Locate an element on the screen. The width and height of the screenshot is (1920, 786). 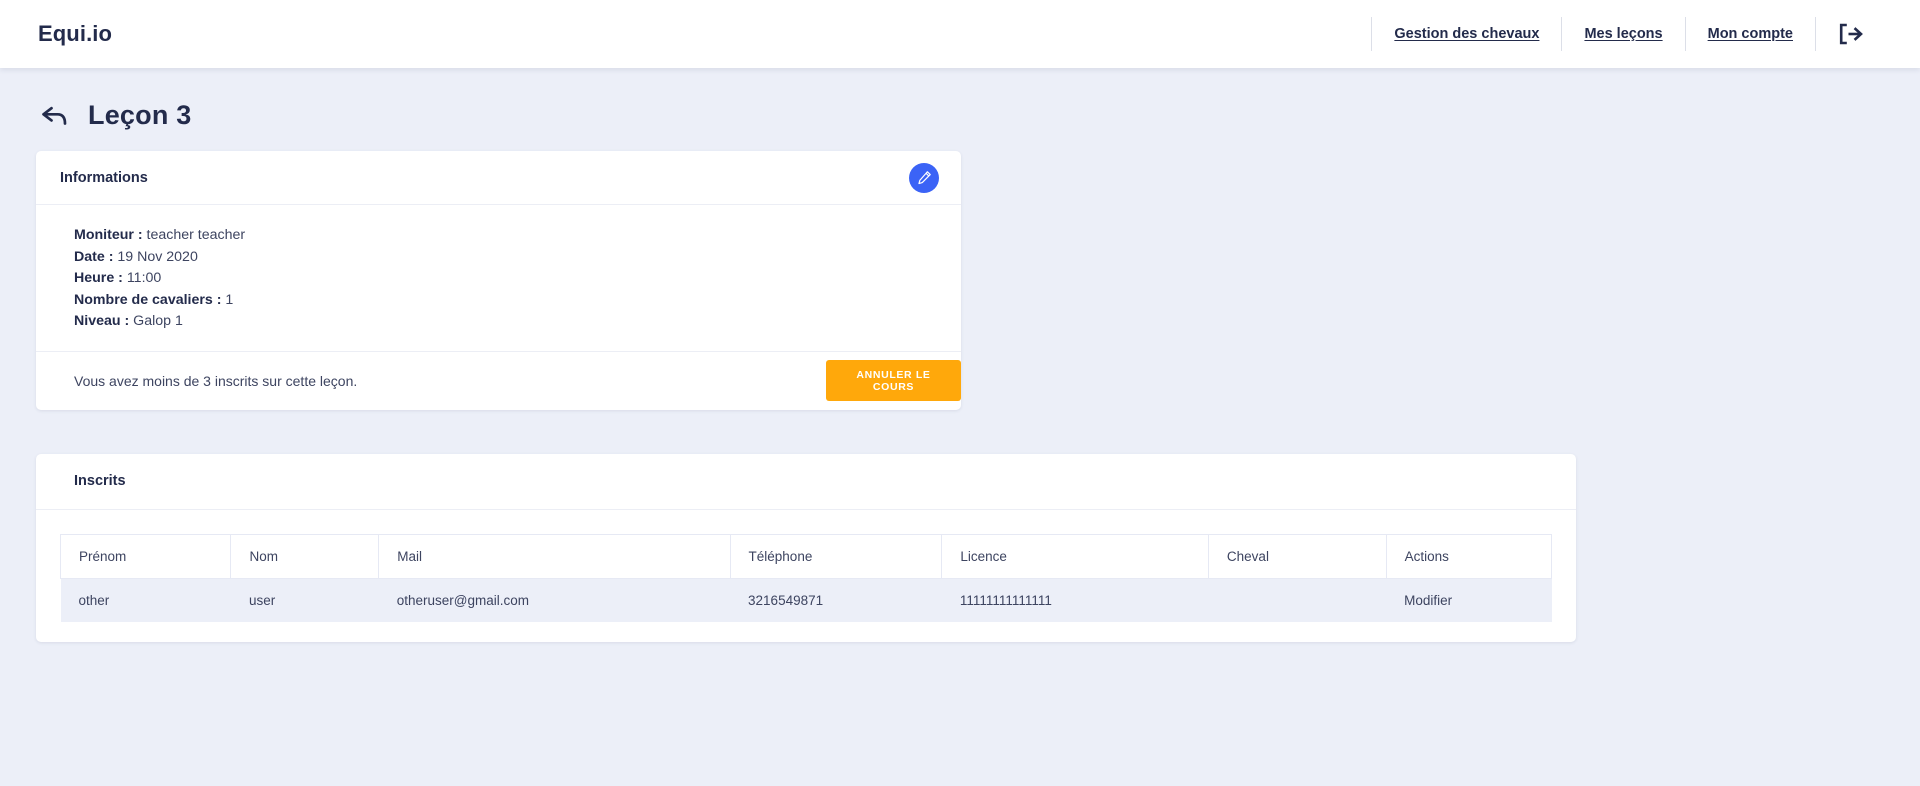
cell-cheval is located at coordinates (1297, 600).